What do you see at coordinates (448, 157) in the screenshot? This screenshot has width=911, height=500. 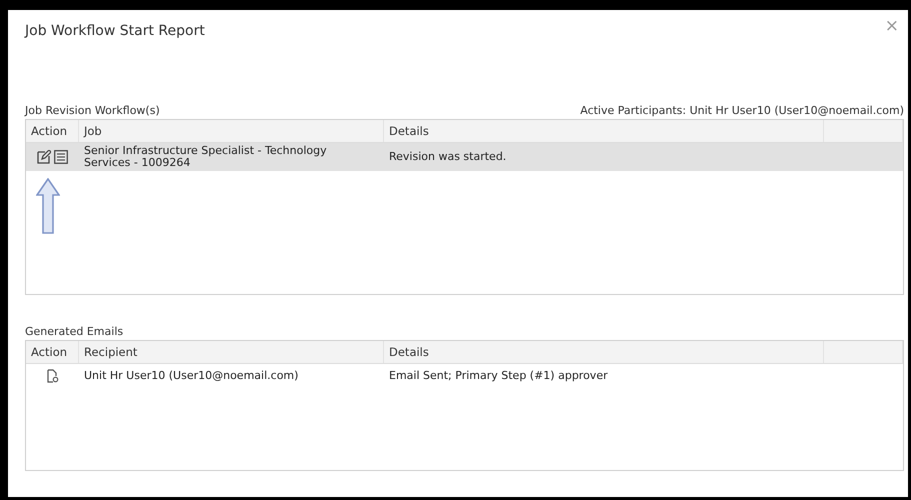 I see `table-cell-text: Revision was started.` at bounding box center [448, 157].